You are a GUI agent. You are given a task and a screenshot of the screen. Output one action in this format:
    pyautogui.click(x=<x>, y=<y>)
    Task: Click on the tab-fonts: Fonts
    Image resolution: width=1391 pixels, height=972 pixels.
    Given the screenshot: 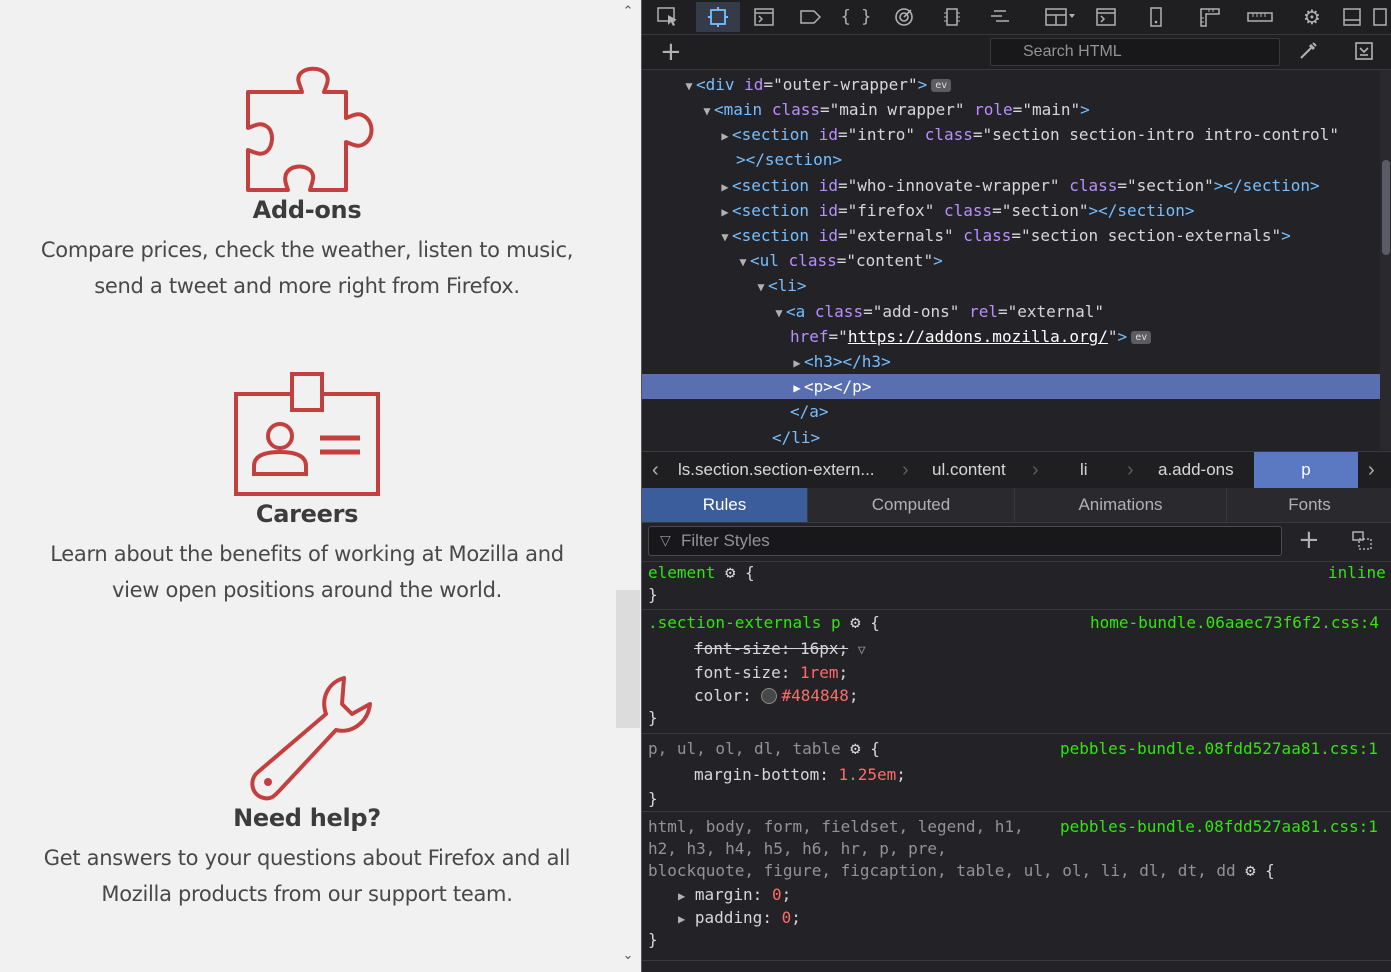 What is the action you would take?
    pyautogui.click(x=1309, y=505)
    